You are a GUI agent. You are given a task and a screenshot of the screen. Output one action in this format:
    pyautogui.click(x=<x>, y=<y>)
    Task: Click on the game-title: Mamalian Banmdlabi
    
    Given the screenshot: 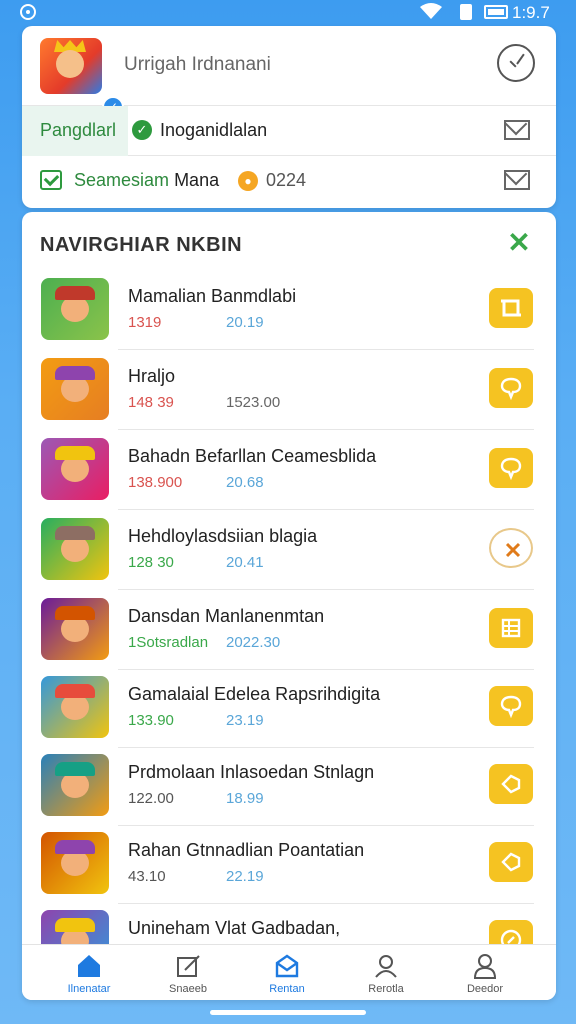 What is the action you would take?
    pyautogui.click(x=212, y=296)
    